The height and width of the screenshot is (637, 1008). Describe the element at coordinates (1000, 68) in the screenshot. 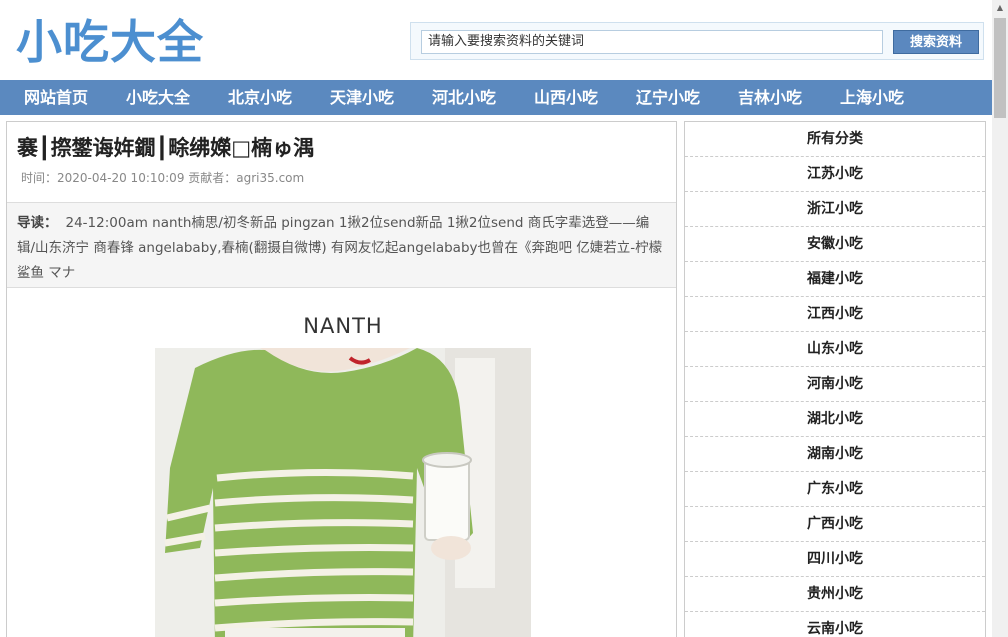

I see `scrollbar-thumb` at that location.